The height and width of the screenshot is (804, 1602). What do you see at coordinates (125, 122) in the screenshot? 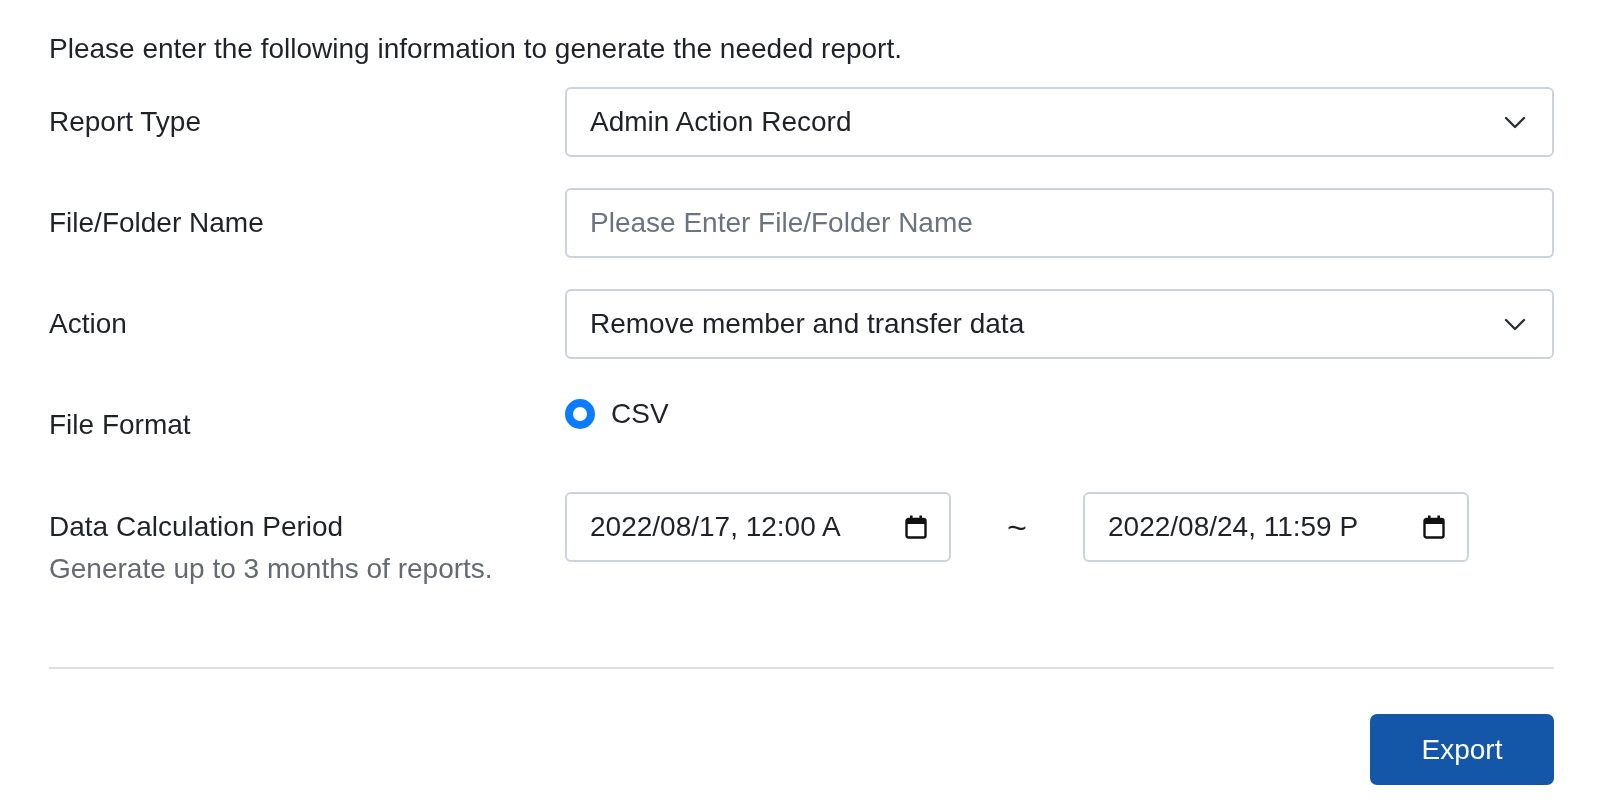
I see `field-label: Report Type` at bounding box center [125, 122].